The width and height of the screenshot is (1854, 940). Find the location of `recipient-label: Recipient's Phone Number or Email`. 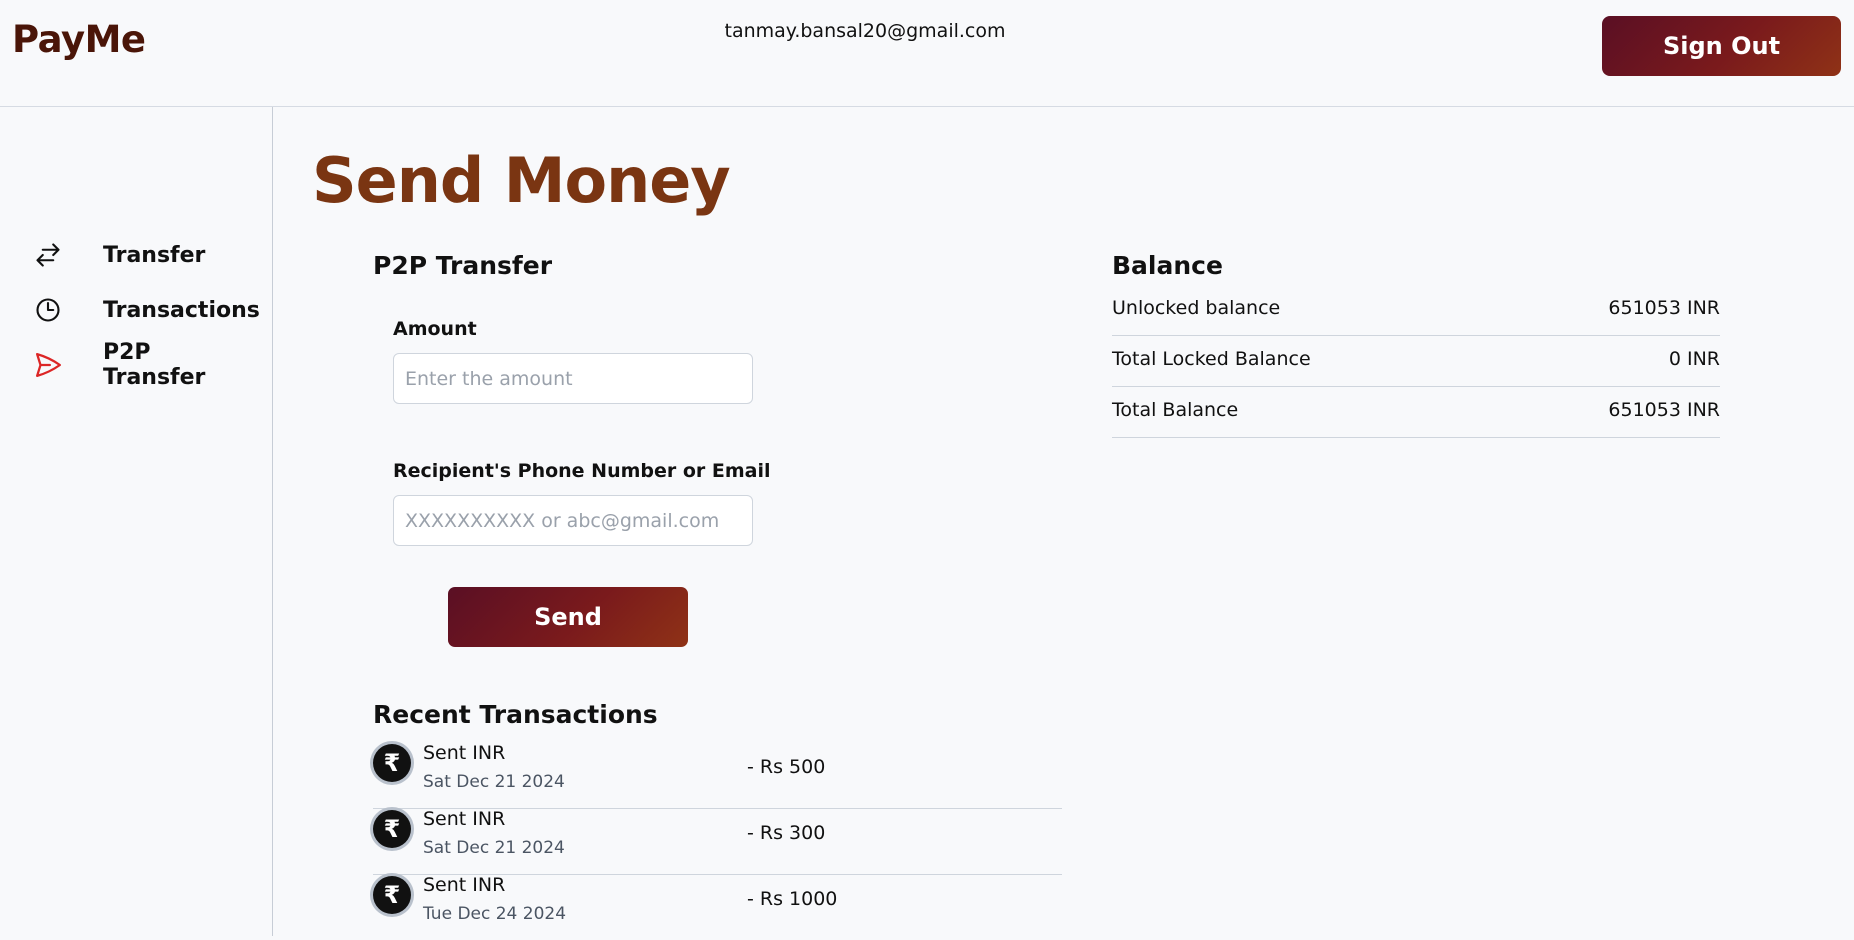

recipient-label: Recipient's Phone Number or Email is located at coordinates (582, 471).